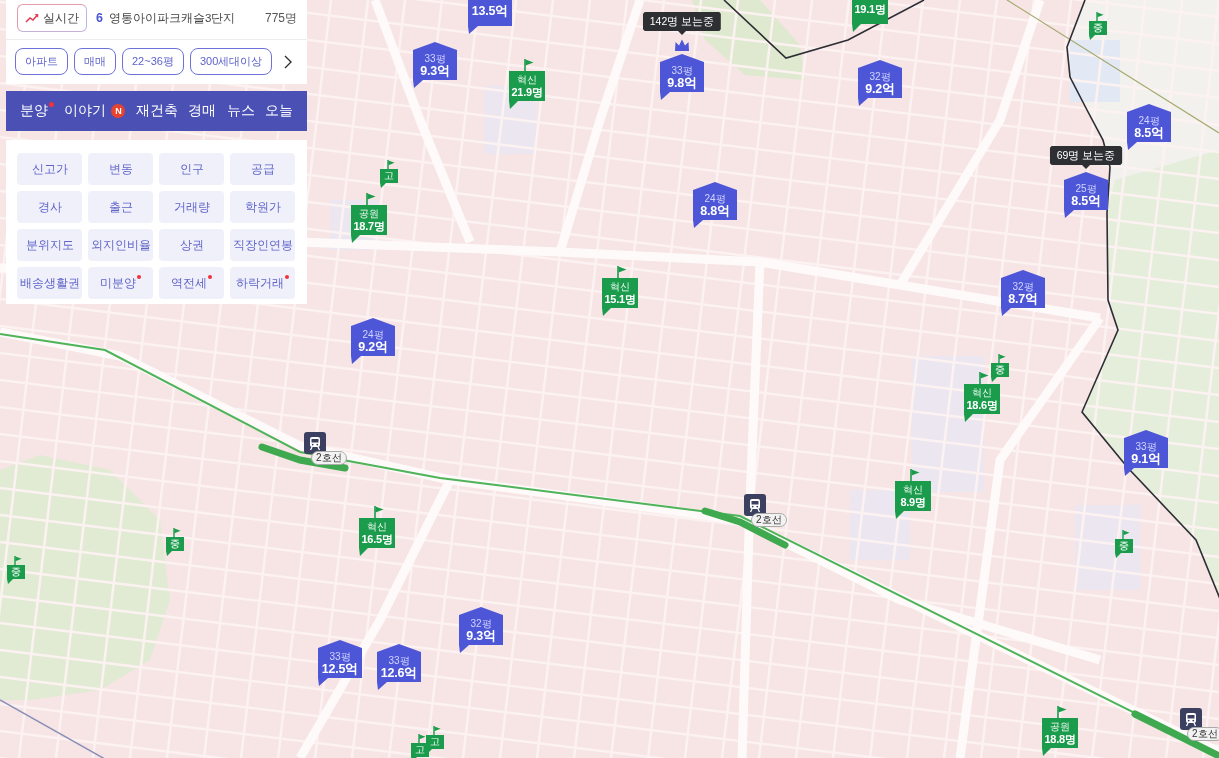  Describe the element at coordinates (490, 11) in the screenshot. I see `price-label: 13.5억` at that location.